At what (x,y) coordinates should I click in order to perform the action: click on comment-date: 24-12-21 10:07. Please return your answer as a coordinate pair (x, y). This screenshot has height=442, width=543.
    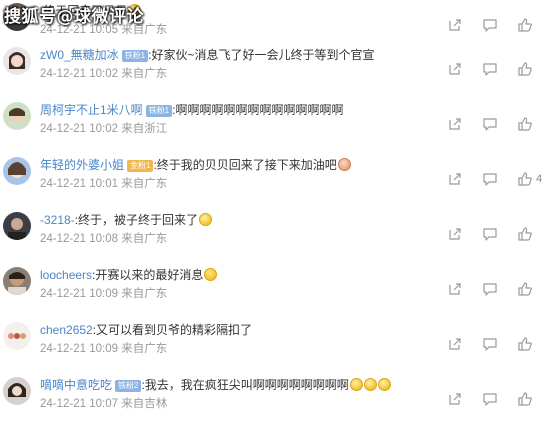
    Looking at the image, I should click on (79, 404).